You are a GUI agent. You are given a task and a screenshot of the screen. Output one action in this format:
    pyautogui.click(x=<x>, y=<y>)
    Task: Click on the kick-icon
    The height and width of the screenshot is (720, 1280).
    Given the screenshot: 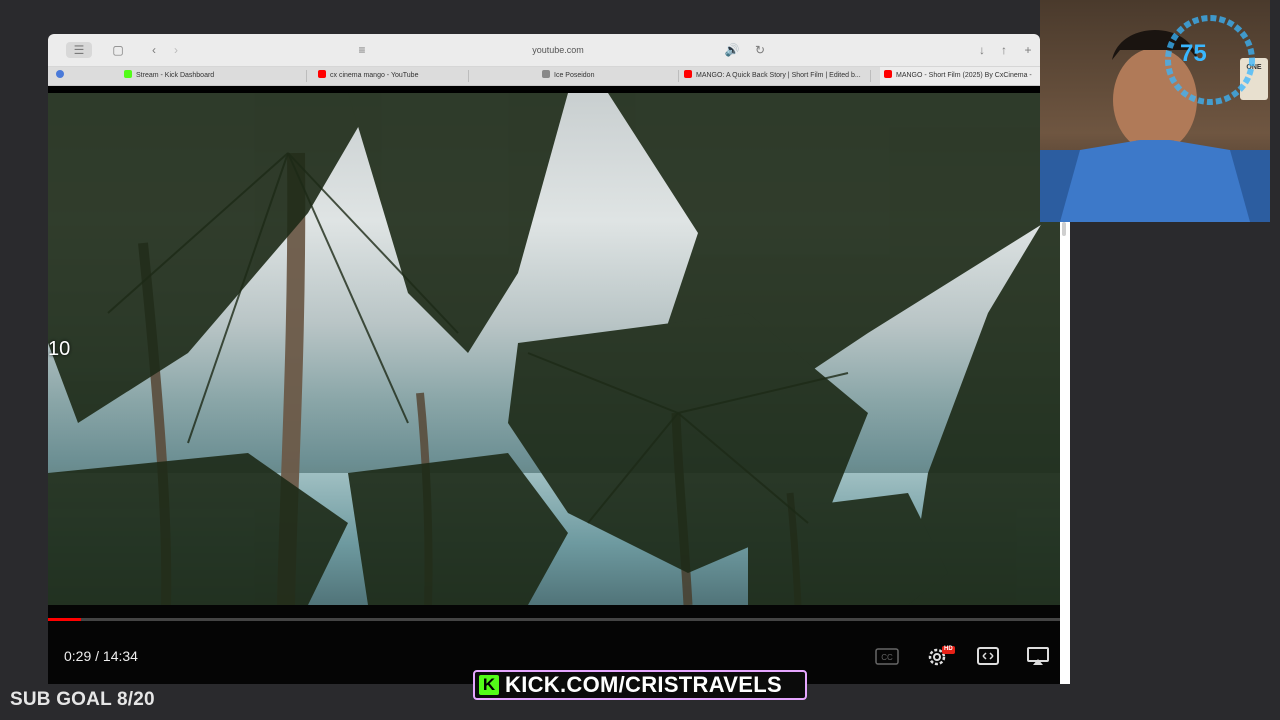 What is the action you would take?
    pyautogui.click(x=128, y=74)
    